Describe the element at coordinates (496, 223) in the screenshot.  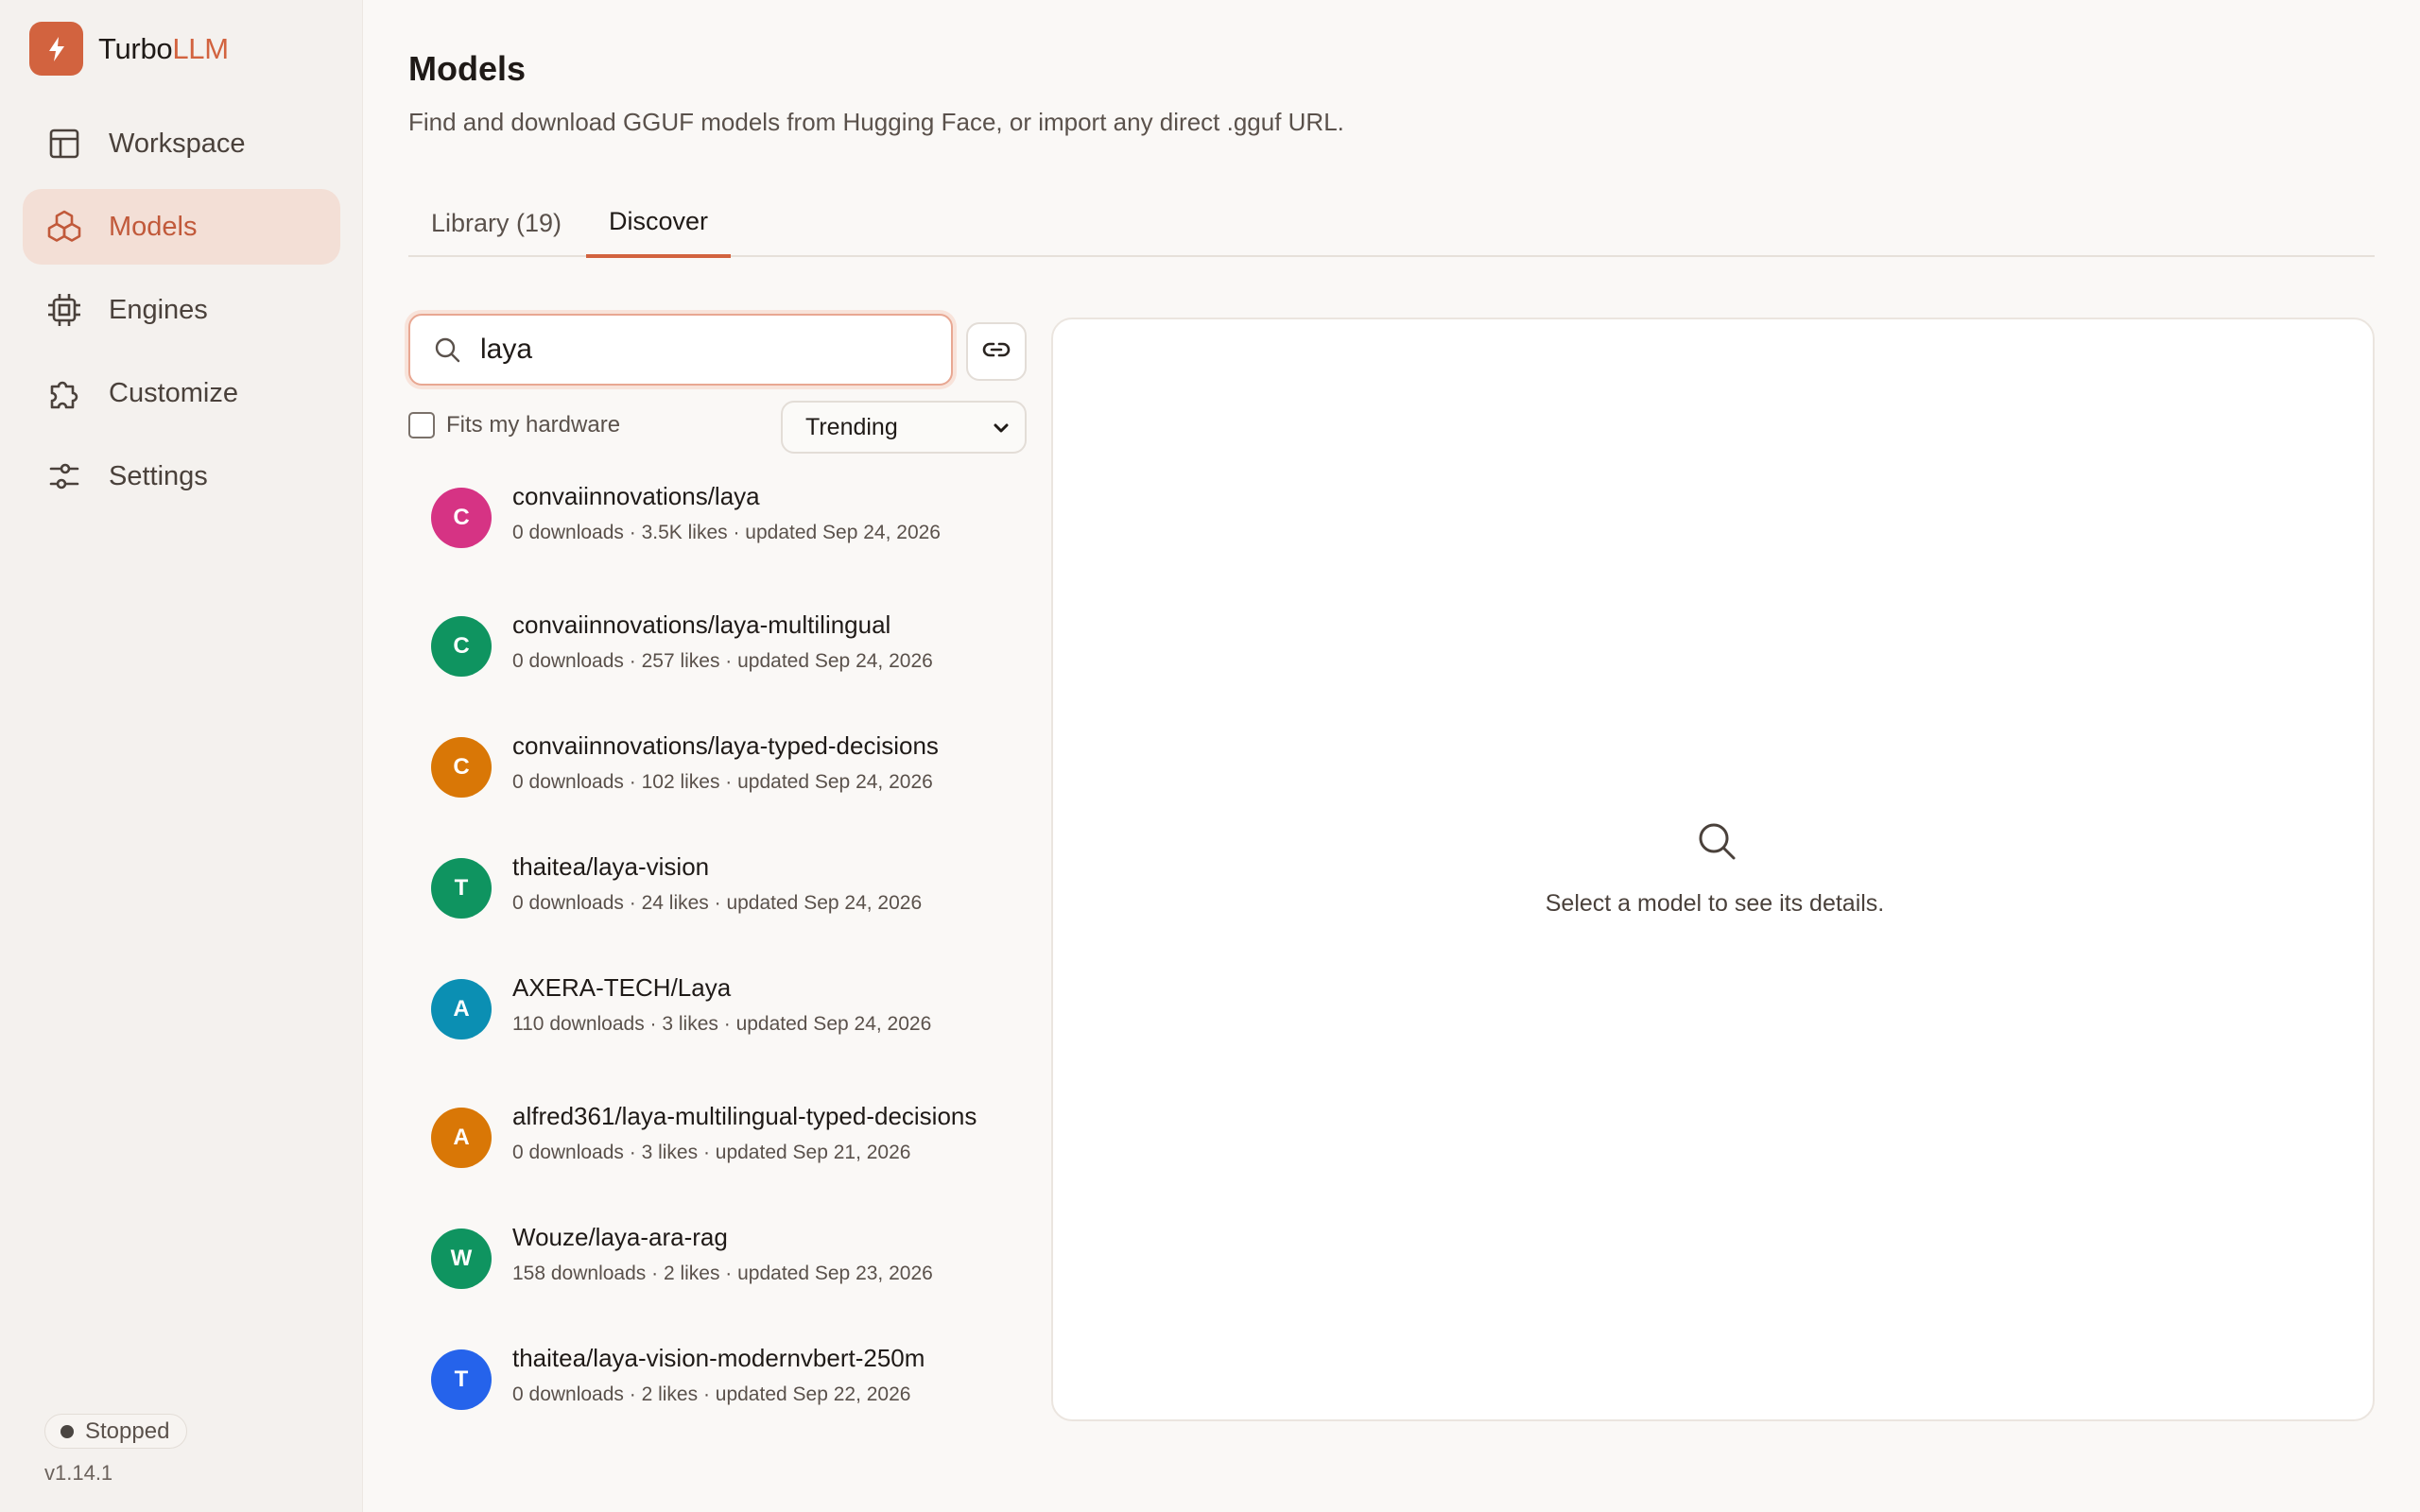
I see `tab-library: Library (19)` at that location.